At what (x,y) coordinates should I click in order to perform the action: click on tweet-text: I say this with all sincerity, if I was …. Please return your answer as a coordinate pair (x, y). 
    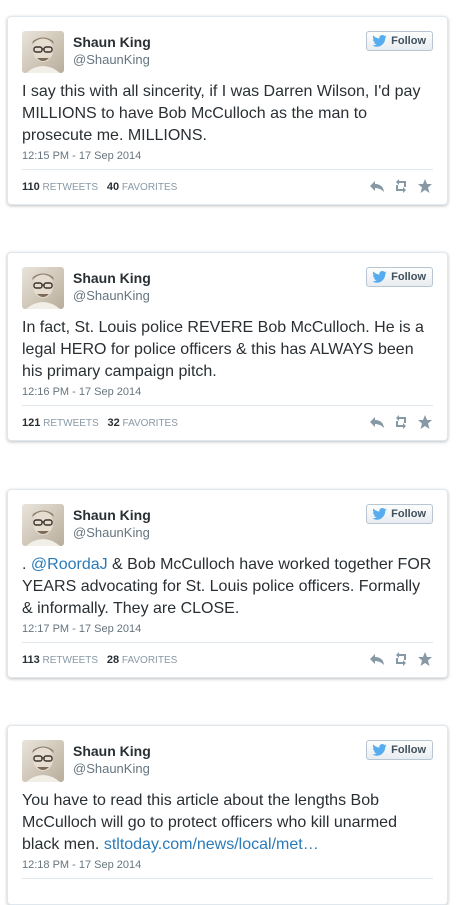
    Looking at the image, I should click on (221, 113).